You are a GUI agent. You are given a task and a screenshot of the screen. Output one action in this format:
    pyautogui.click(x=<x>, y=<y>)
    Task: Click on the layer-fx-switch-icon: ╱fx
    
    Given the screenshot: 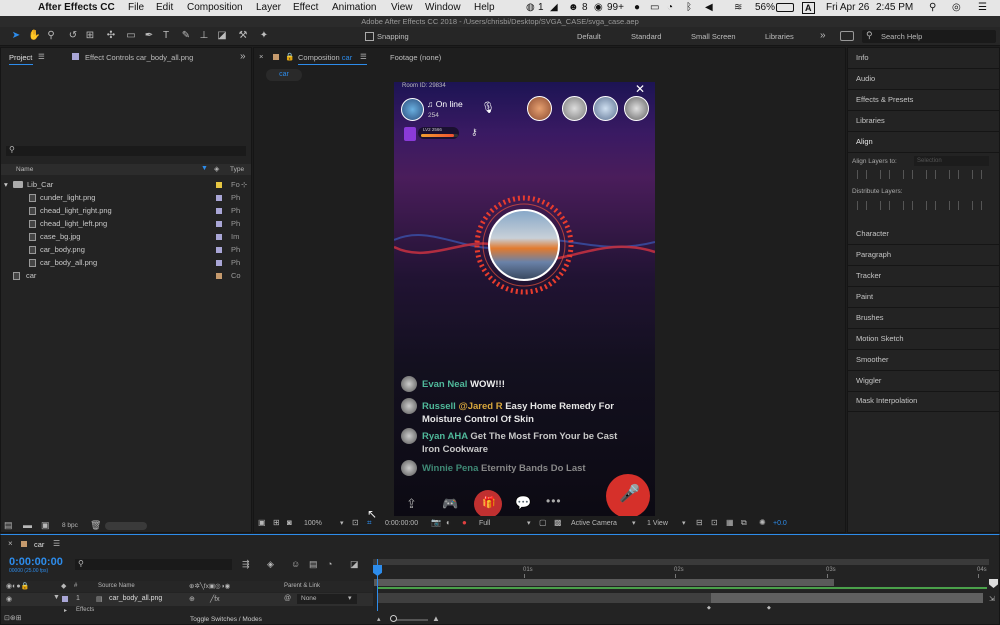 What is the action you would take?
    pyautogui.click(x=215, y=599)
    